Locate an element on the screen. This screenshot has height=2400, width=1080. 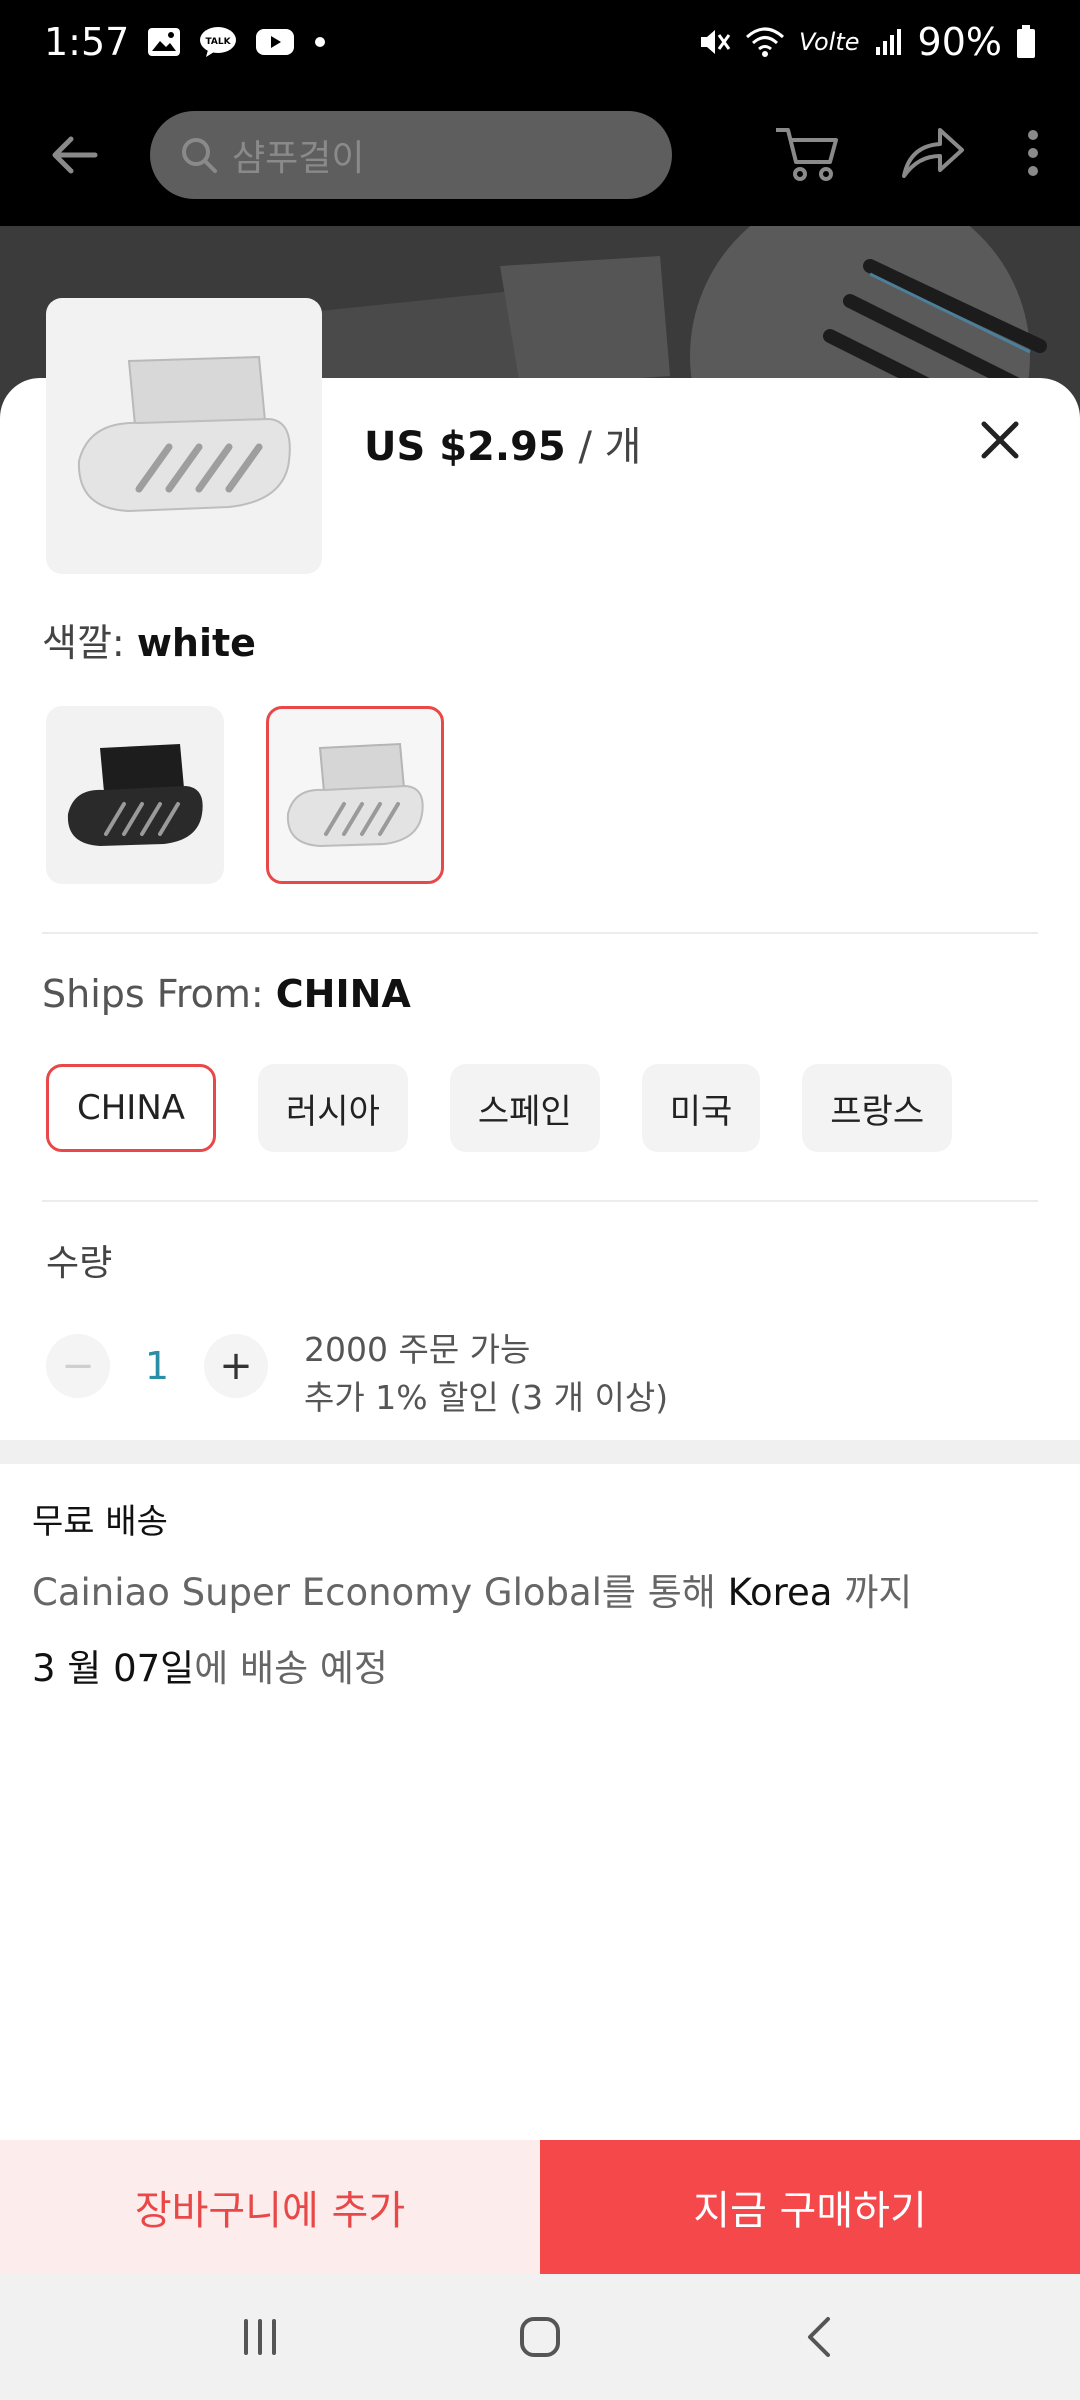
ships-from-label: Ships From: CHINA is located at coordinates (226, 994).